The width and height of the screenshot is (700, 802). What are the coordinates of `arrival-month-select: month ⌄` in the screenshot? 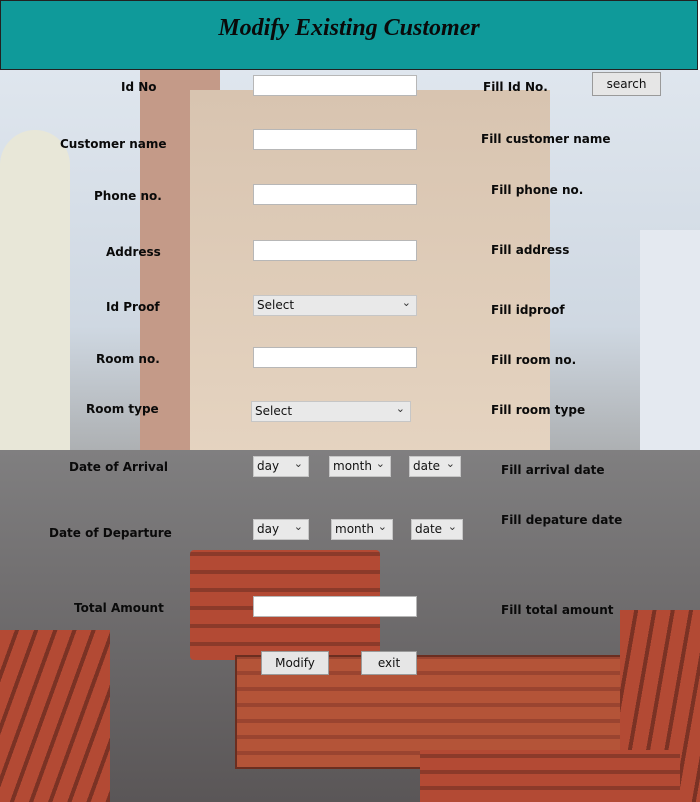 It's located at (360, 466).